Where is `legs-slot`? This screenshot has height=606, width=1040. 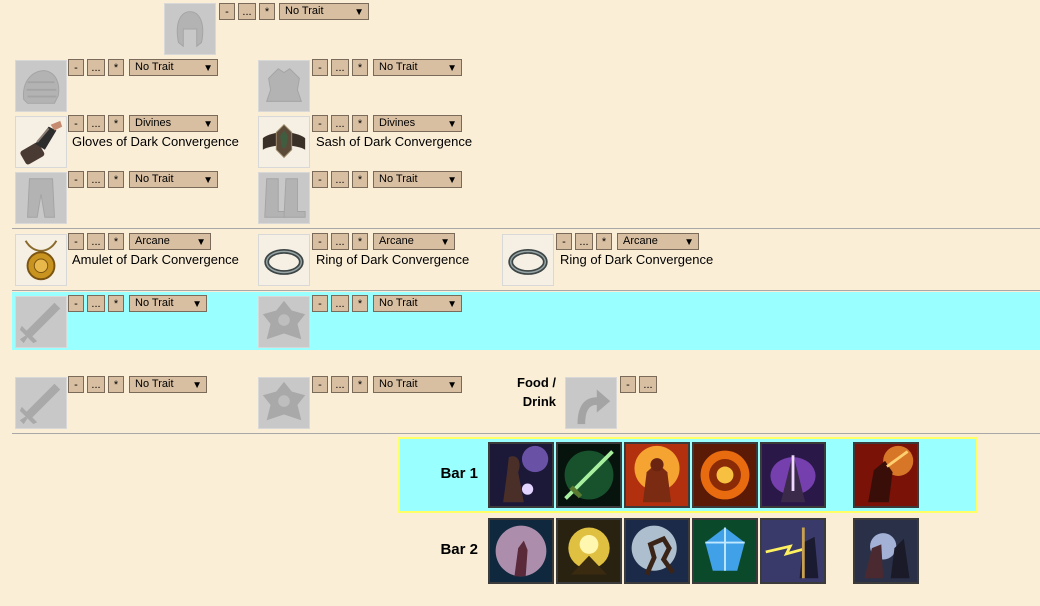 legs-slot is located at coordinates (41, 198).